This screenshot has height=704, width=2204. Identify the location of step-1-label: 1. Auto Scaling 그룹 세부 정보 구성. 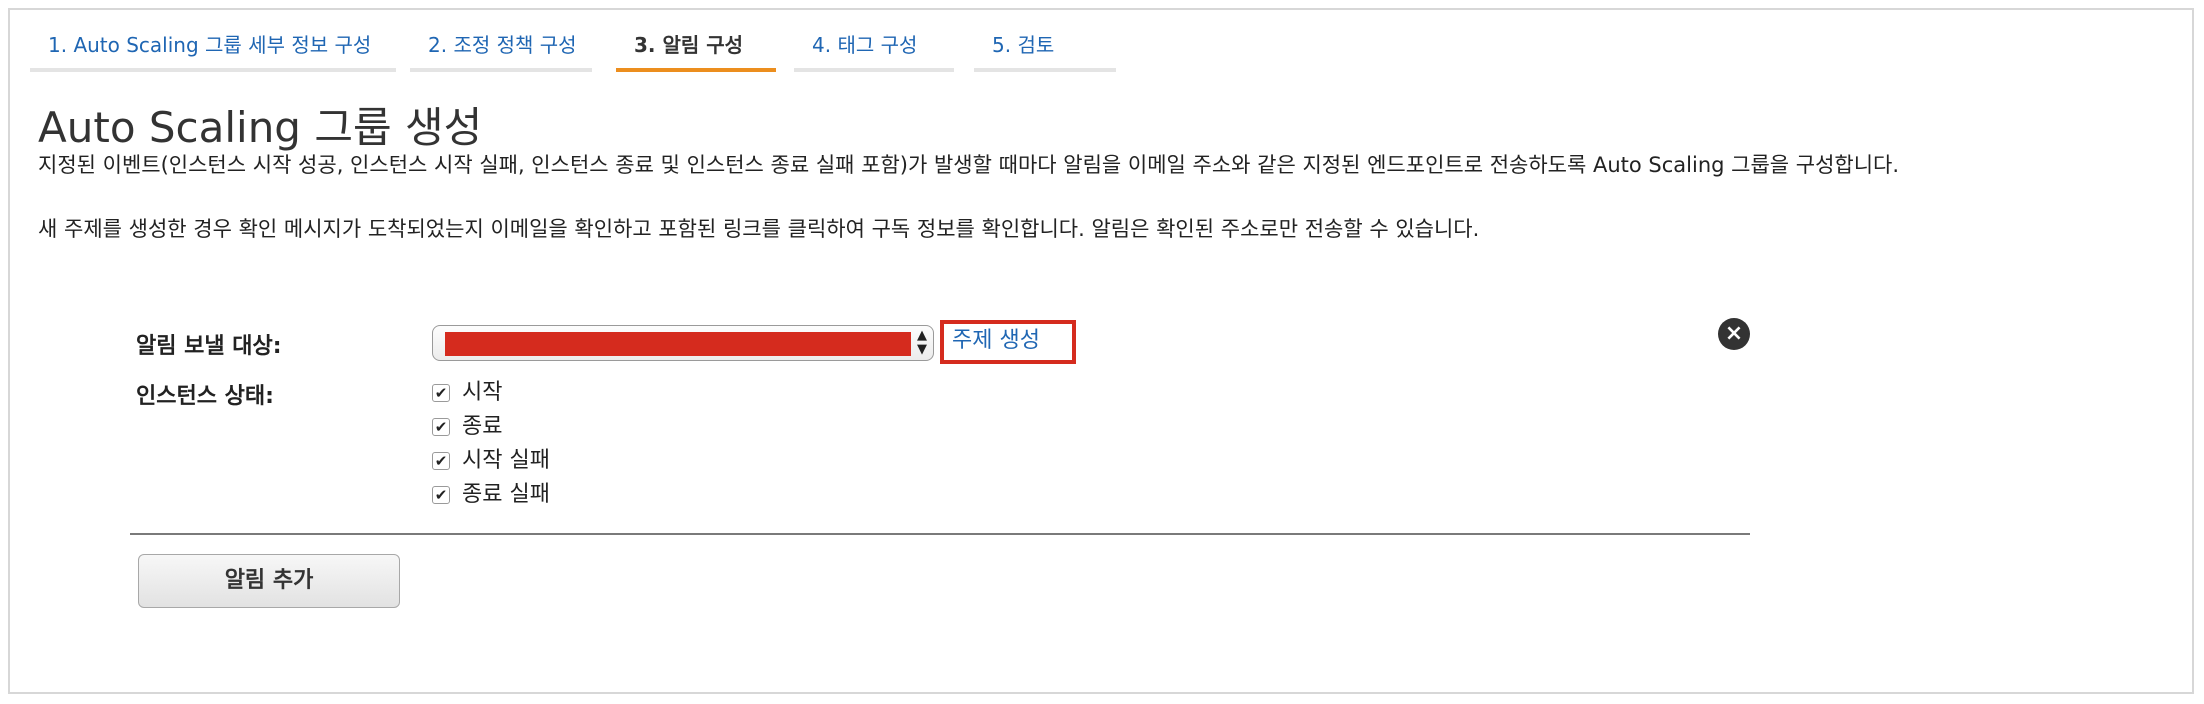
(210, 45).